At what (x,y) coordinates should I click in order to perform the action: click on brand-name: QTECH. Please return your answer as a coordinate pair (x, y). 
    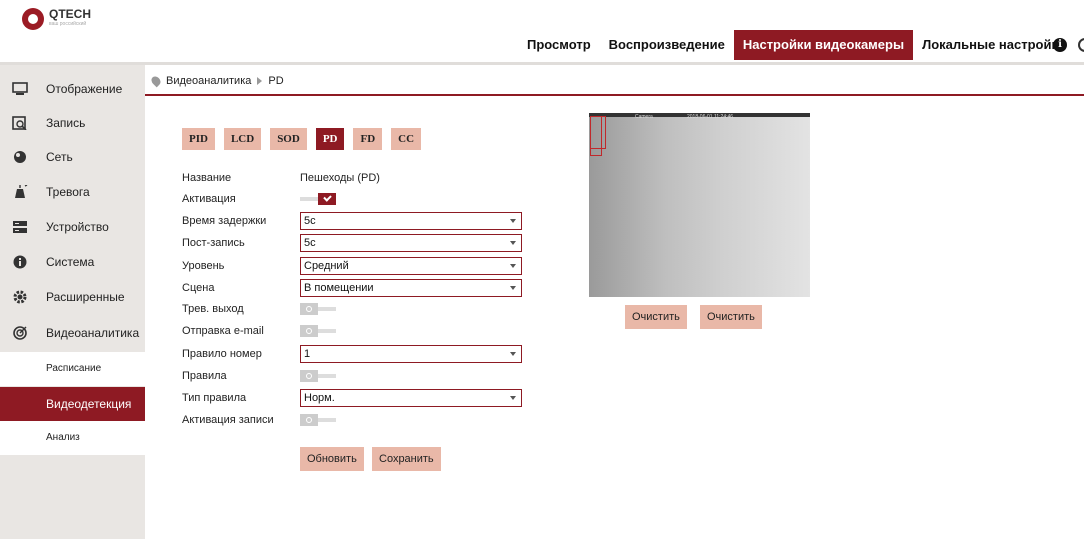
    Looking at the image, I should click on (70, 14).